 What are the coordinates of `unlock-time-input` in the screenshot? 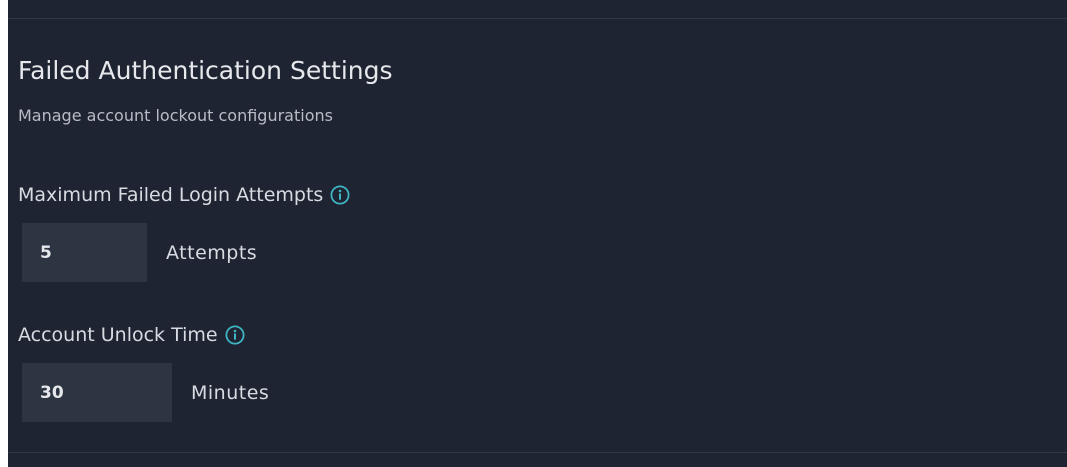 It's located at (97, 392).